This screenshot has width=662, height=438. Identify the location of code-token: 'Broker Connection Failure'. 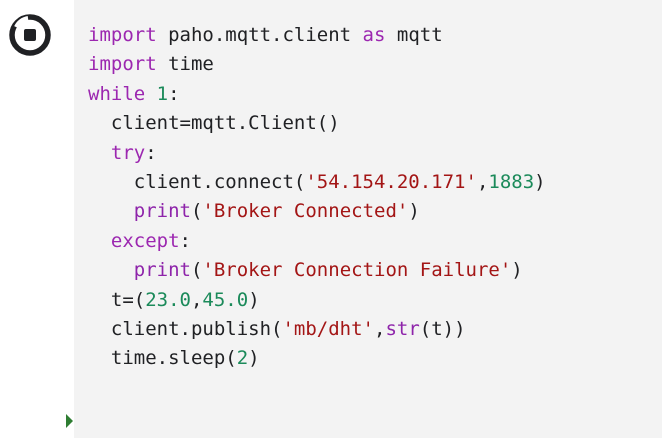
(357, 270).